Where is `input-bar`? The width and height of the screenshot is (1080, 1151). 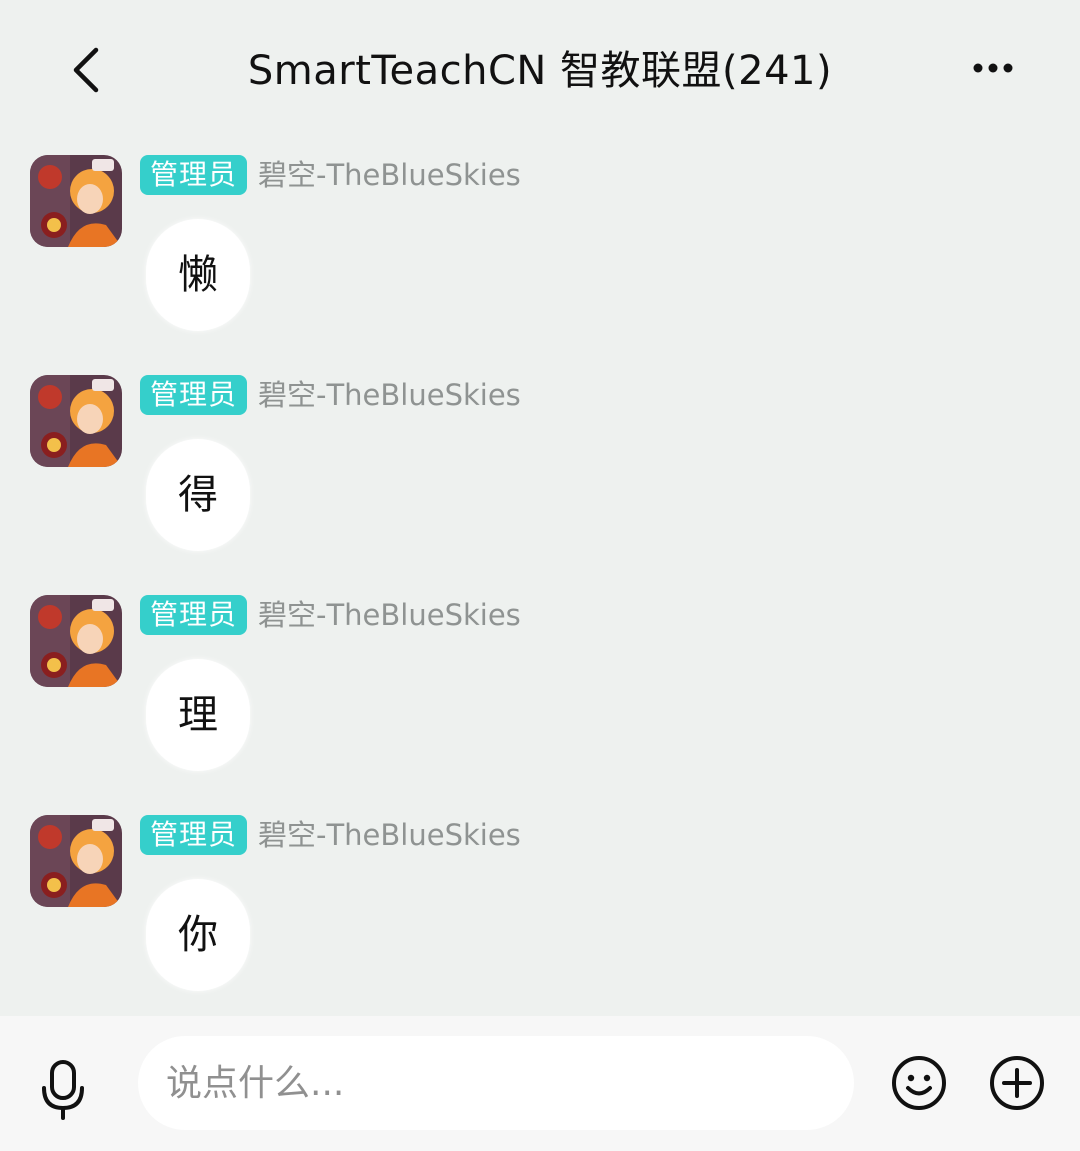 input-bar is located at coordinates (540, 1083).